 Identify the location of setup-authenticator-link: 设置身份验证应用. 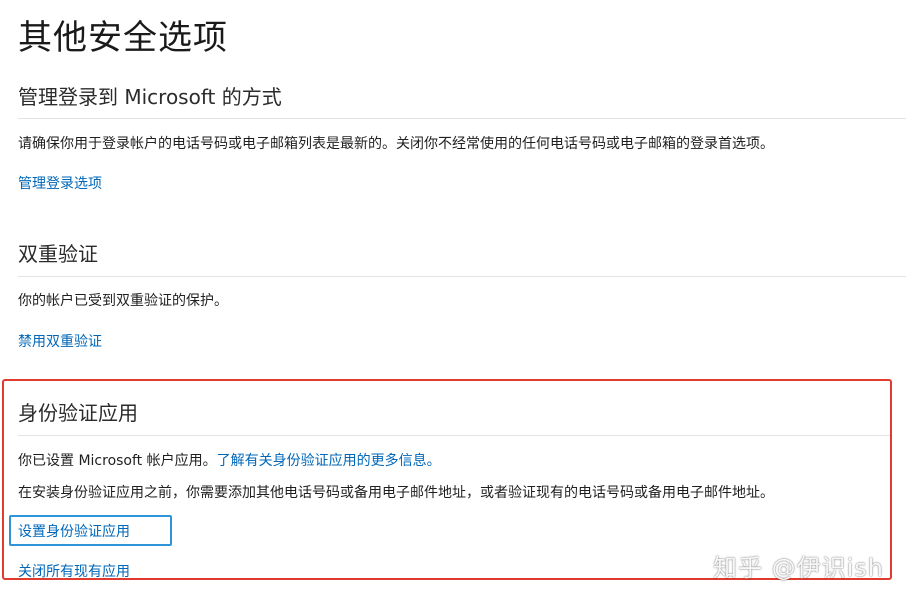
(74, 531).